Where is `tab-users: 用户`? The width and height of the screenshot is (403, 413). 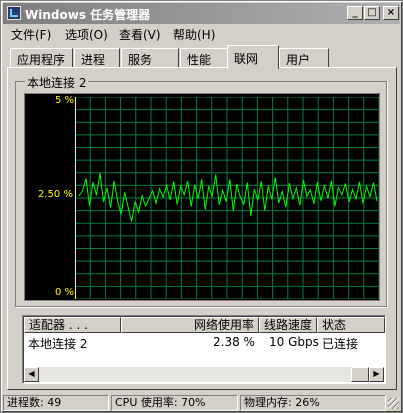 tab-users: 用户 is located at coordinates (304, 58).